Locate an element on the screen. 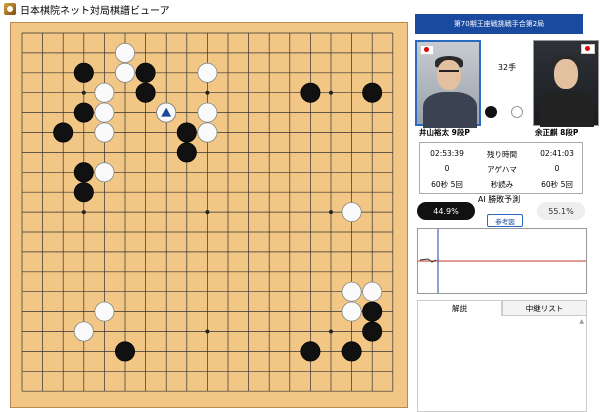 The image size is (600, 412). white-byoyomi: 60秒 5回 is located at coordinates (557, 184).